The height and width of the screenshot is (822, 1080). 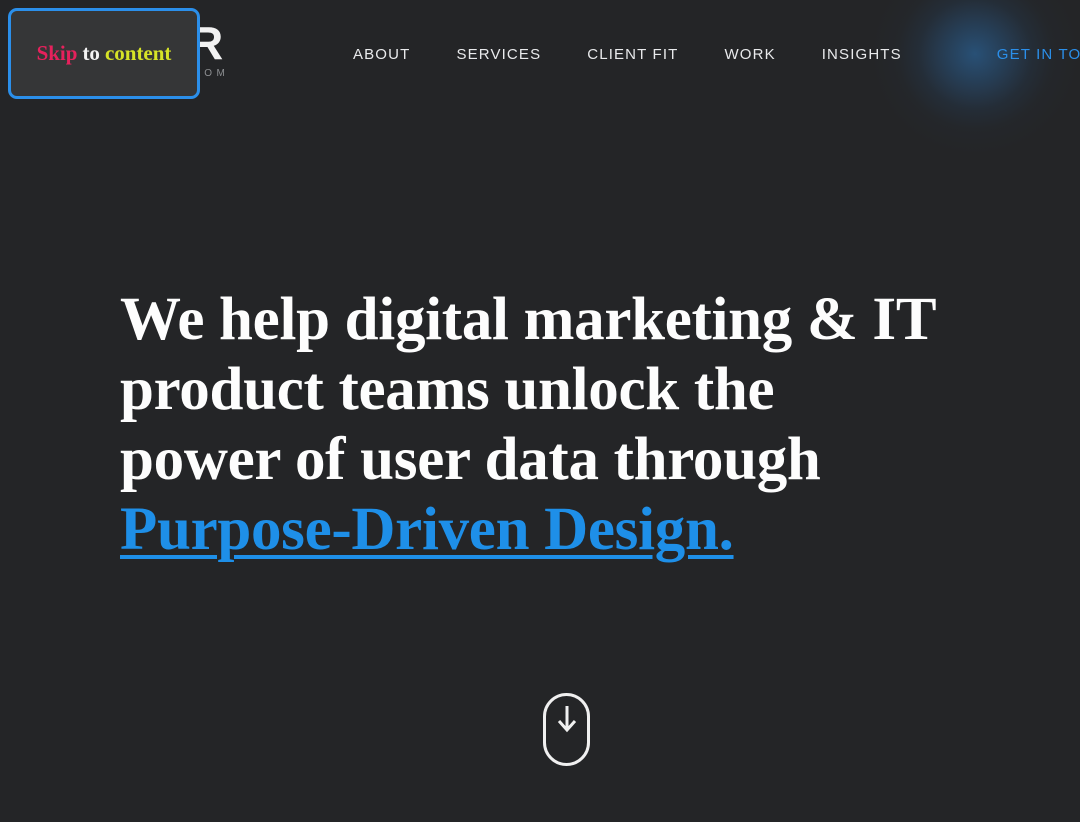 What do you see at coordinates (470, 459) in the screenshot?
I see `hero-headline-line-3: power of user data through` at bounding box center [470, 459].